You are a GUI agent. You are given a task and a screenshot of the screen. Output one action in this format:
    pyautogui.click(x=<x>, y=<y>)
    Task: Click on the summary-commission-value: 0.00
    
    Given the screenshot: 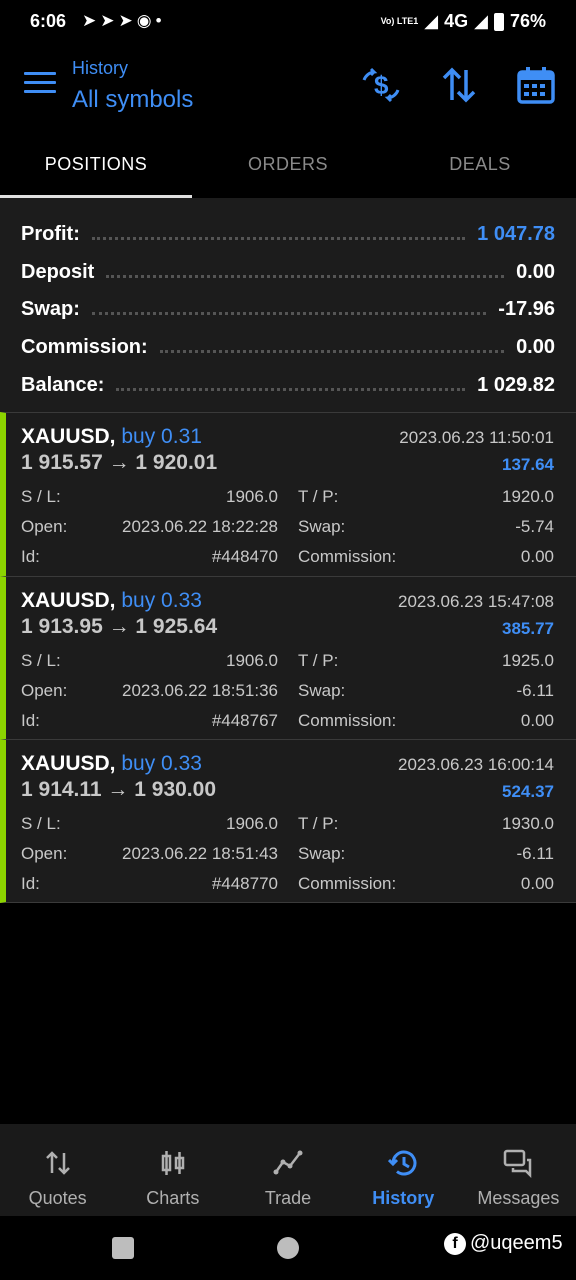 What is the action you would take?
    pyautogui.click(x=535, y=347)
    